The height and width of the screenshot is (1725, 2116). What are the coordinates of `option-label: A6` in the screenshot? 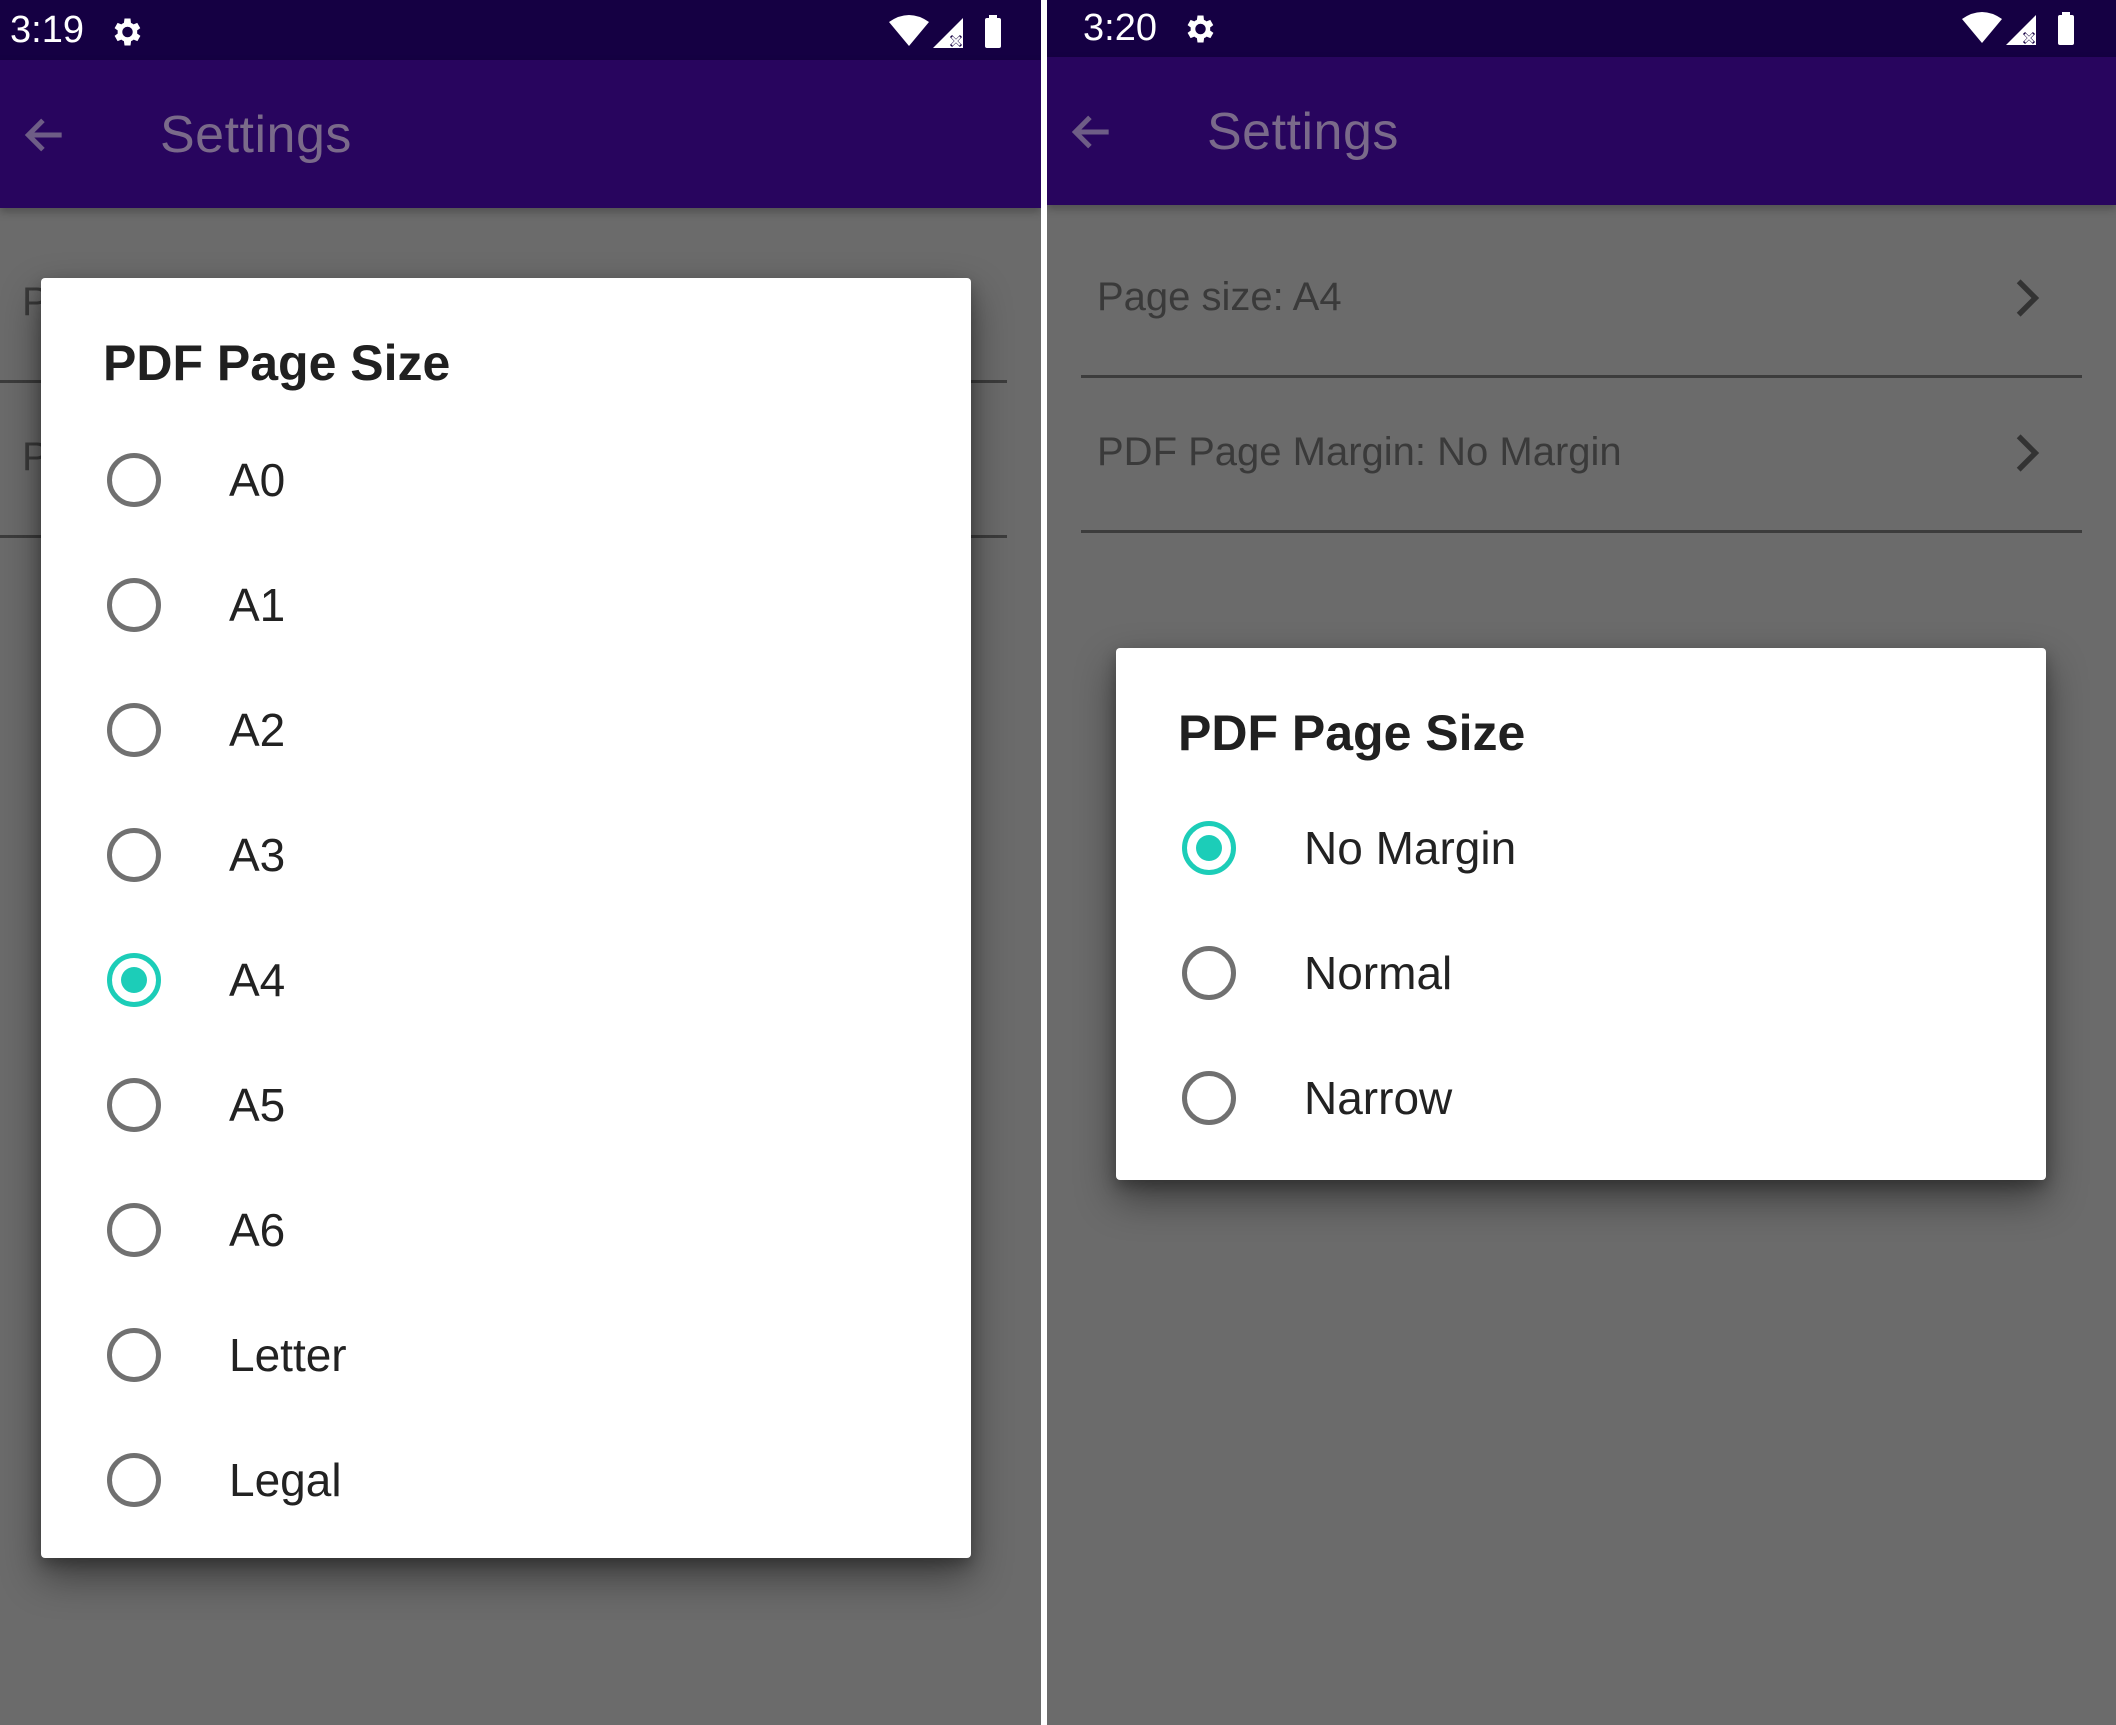 It's located at (257, 1230).